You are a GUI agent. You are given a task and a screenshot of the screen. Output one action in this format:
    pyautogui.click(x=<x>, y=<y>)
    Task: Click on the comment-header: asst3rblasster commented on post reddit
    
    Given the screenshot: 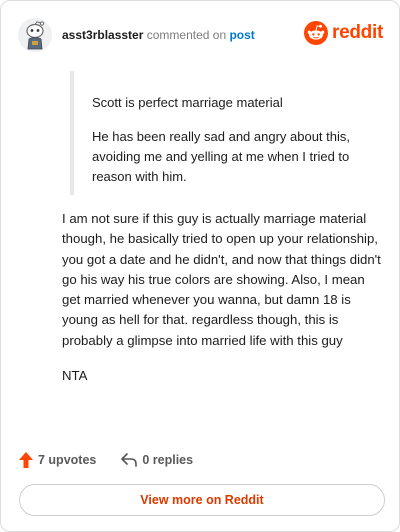 What is the action you would take?
    pyautogui.click(x=200, y=35)
    